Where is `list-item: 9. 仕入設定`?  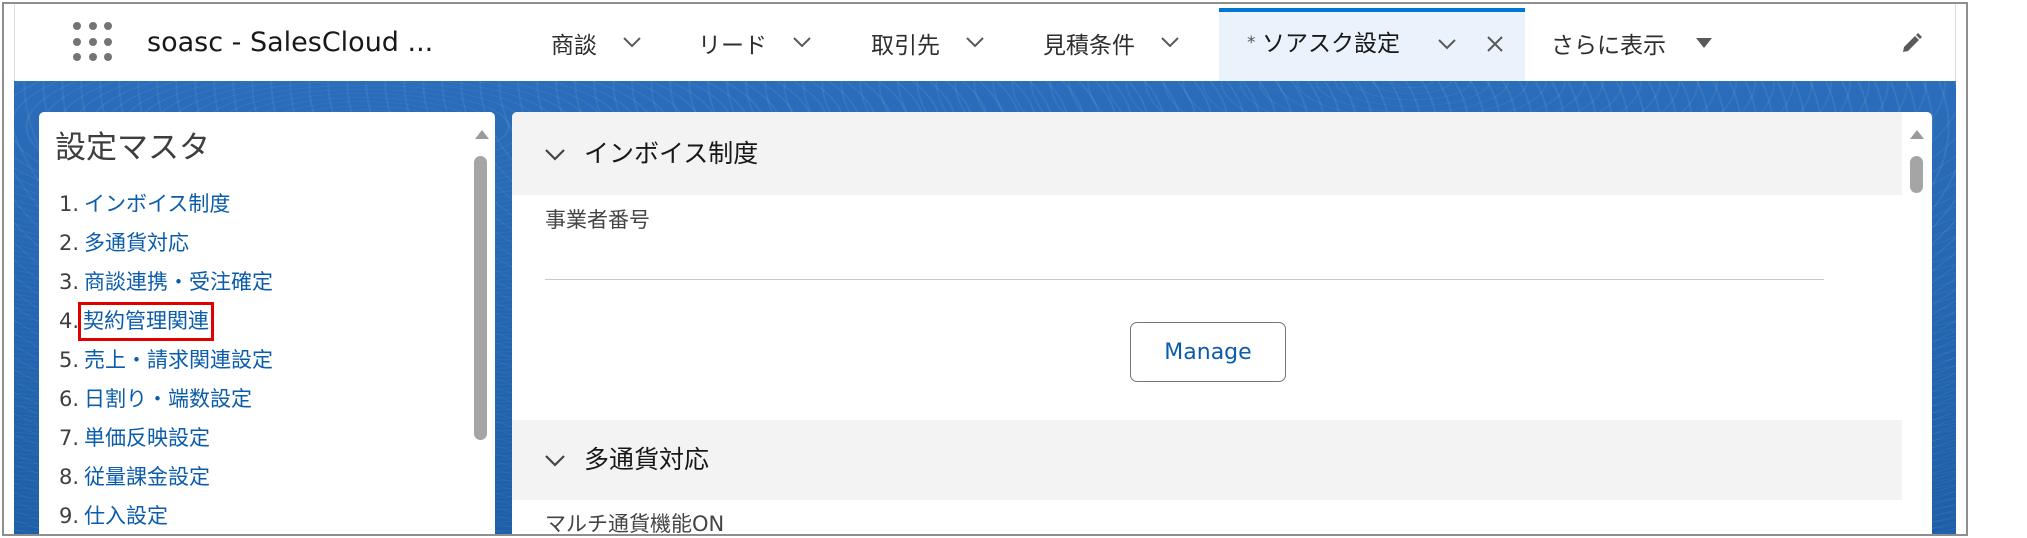 list-item: 9. 仕入設定 is located at coordinates (166, 515).